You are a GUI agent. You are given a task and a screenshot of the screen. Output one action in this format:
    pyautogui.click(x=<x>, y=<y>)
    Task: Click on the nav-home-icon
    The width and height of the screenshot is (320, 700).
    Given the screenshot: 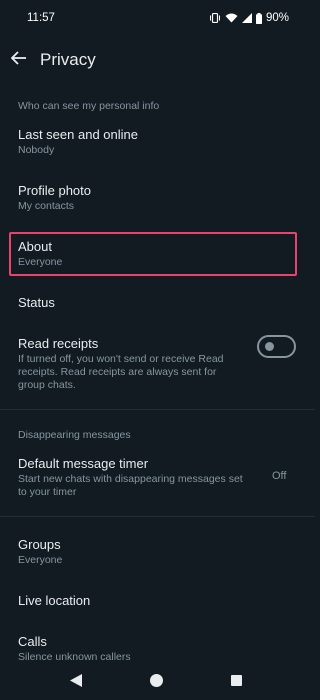 What is the action you would take?
    pyautogui.click(x=156, y=680)
    